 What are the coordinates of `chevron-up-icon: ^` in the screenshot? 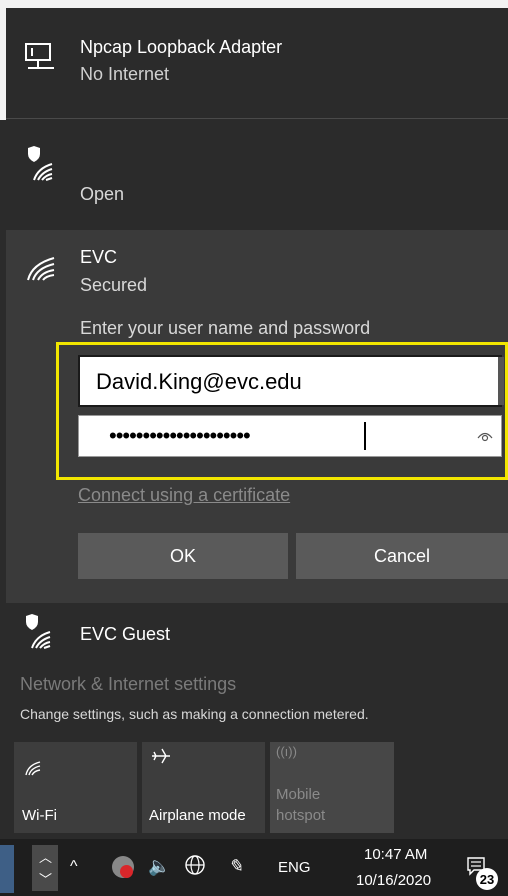 It's located at (74, 867).